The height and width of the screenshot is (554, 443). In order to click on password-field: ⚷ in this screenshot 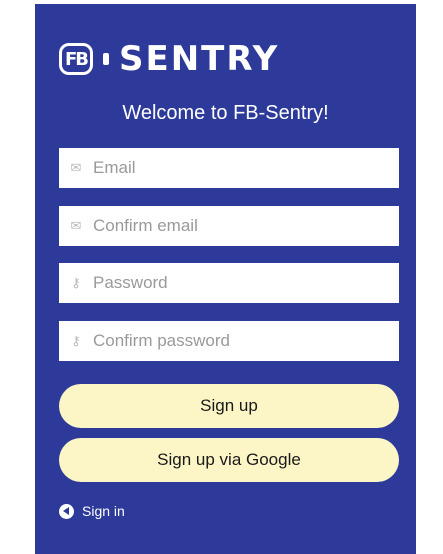, I will do `click(229, 283)`.